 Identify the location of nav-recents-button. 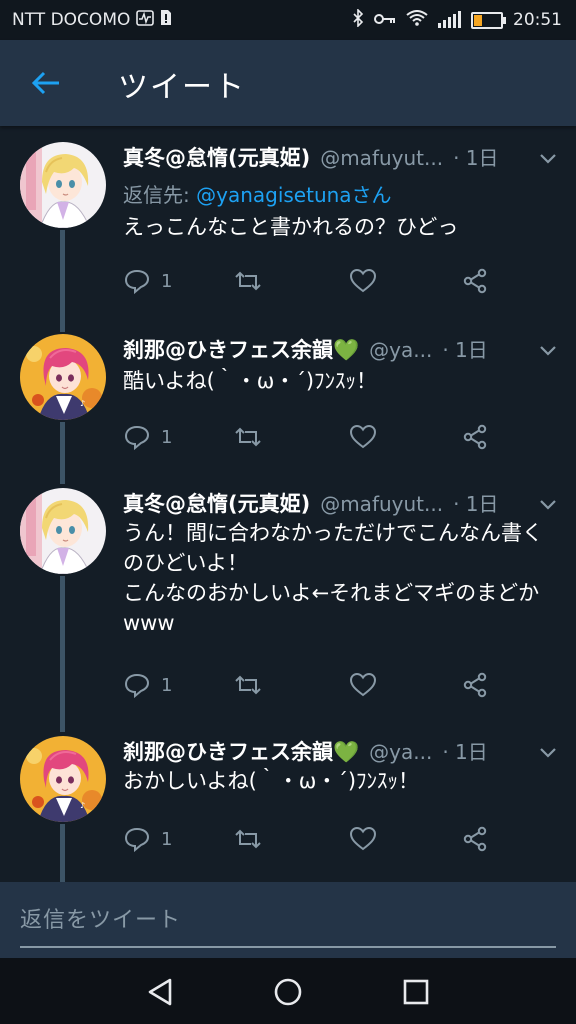
(416, 992).